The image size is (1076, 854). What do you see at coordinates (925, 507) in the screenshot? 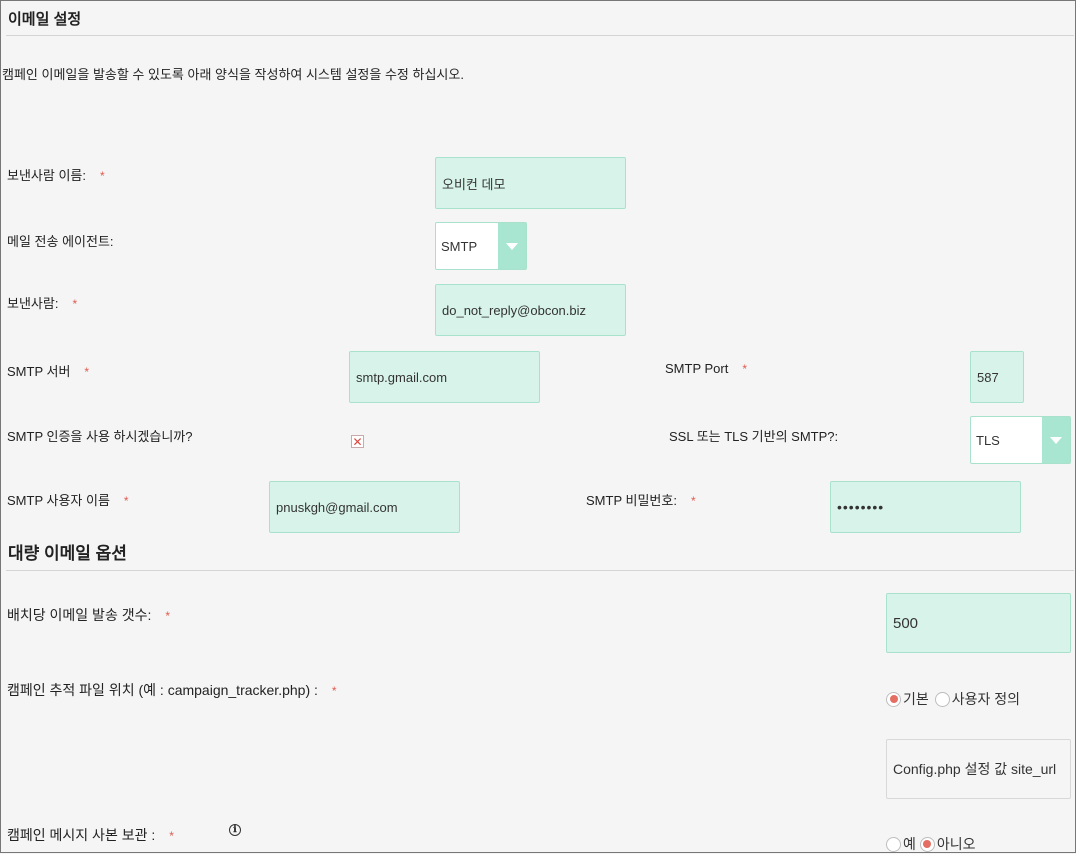
I see `smtp-password-input: ••••••••` at bounding box center [925, 507].